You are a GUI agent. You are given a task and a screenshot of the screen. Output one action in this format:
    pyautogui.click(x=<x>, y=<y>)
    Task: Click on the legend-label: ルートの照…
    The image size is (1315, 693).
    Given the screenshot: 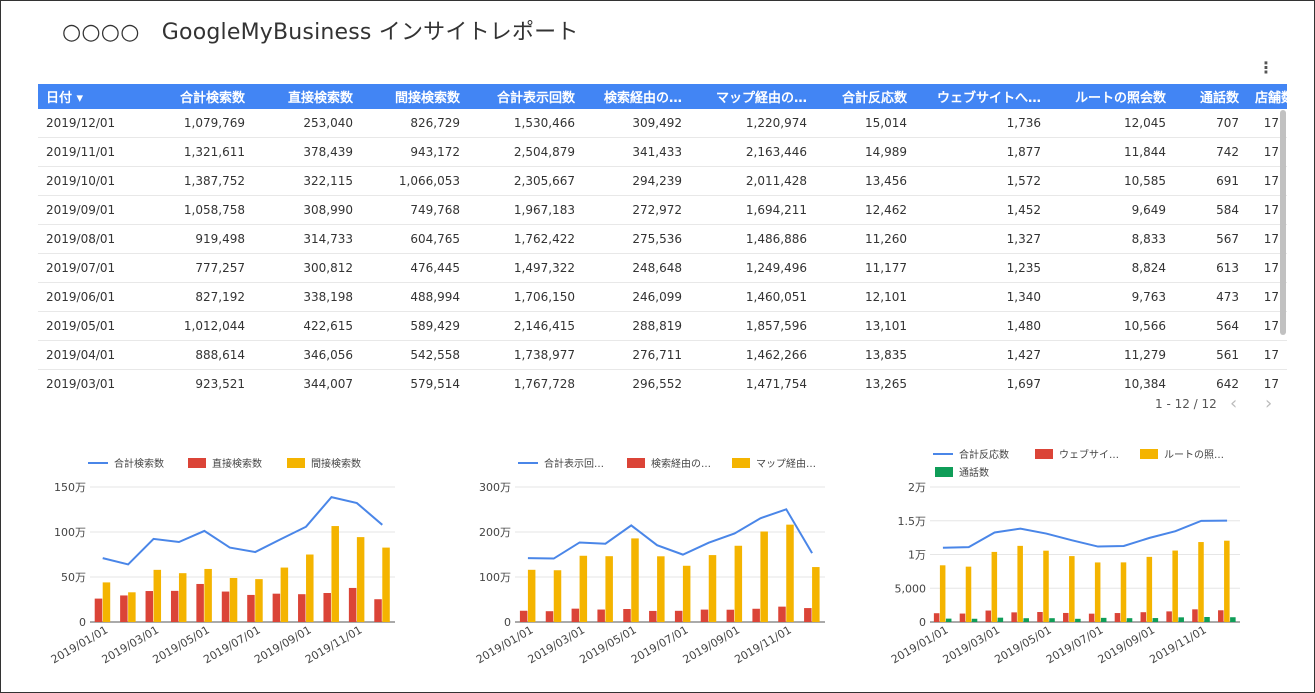 What is the action you would take?
    pyautogui.click(x=1194, y=455)
    